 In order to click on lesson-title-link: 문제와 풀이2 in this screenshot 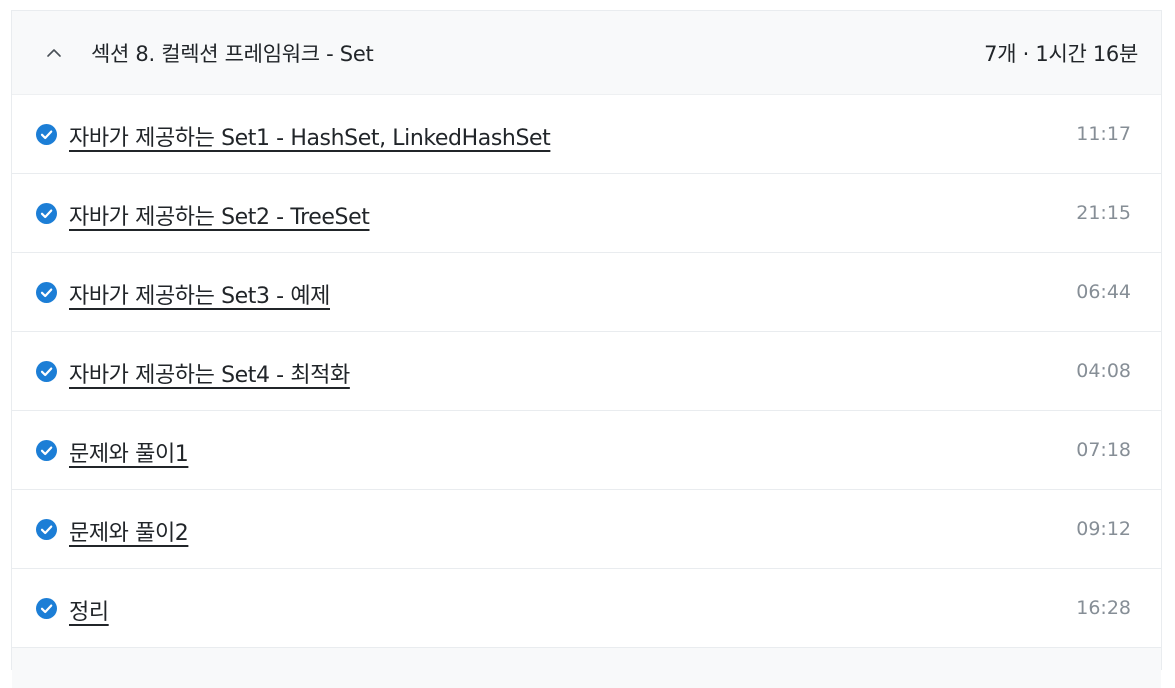, I will do `click(129, 531)`.